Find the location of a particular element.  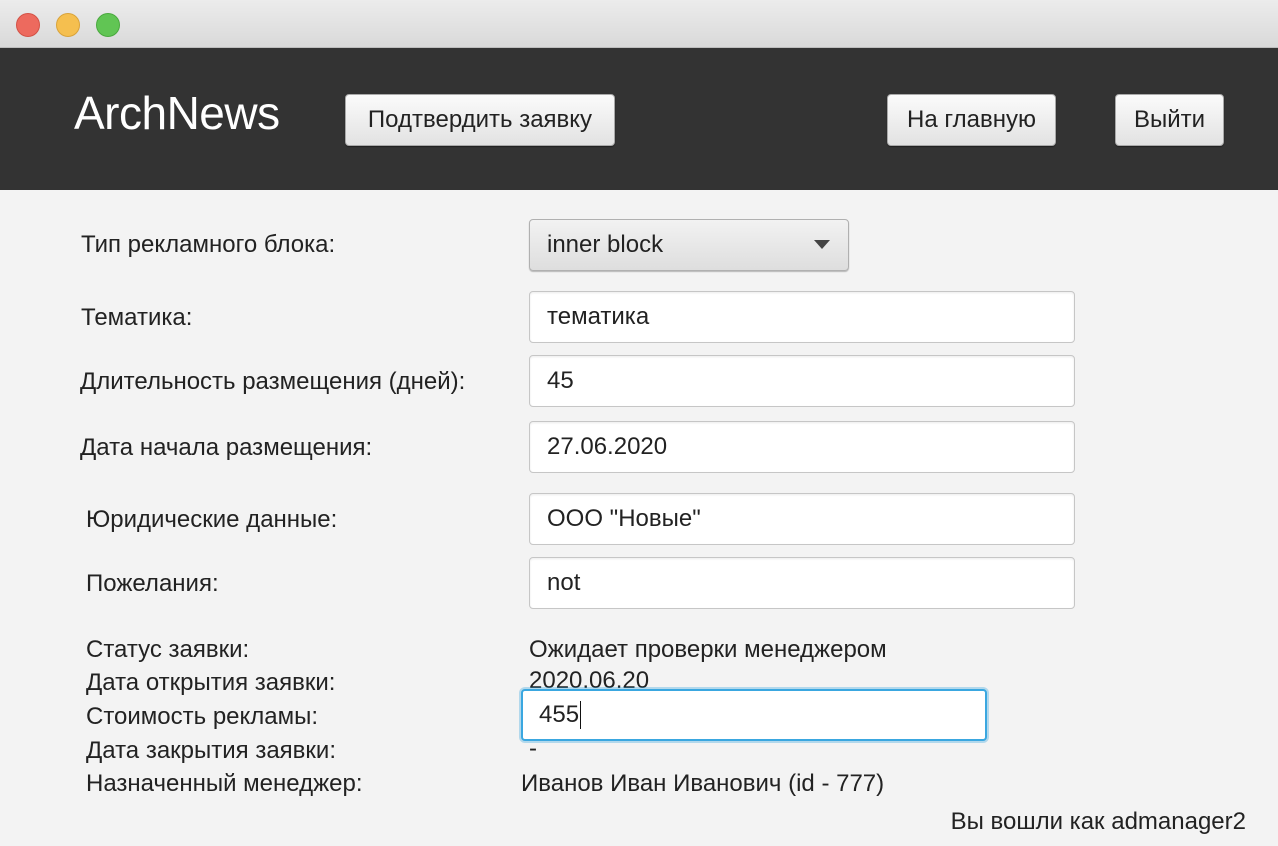

block-type-select: inner block is located at coordinates (689, 245).